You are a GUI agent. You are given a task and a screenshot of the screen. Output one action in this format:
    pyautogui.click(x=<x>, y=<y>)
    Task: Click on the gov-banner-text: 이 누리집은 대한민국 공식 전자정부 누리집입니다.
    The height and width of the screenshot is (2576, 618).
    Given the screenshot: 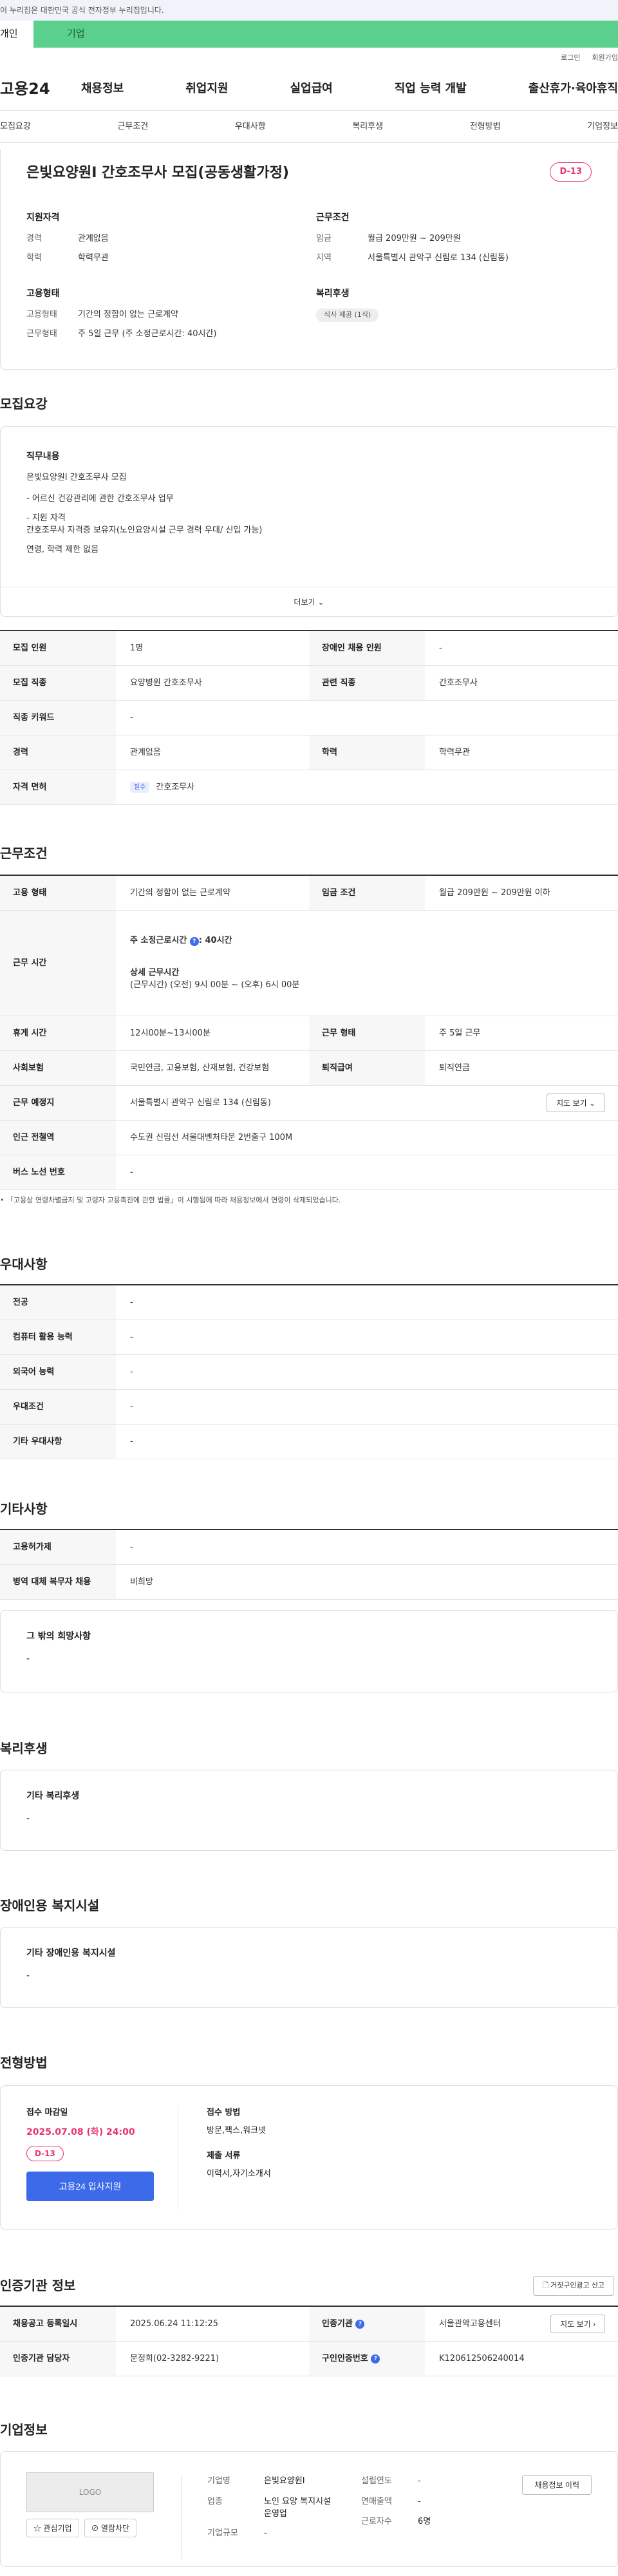 What is the action you would take?
    pyautogui.click(x=82, y=10)
    